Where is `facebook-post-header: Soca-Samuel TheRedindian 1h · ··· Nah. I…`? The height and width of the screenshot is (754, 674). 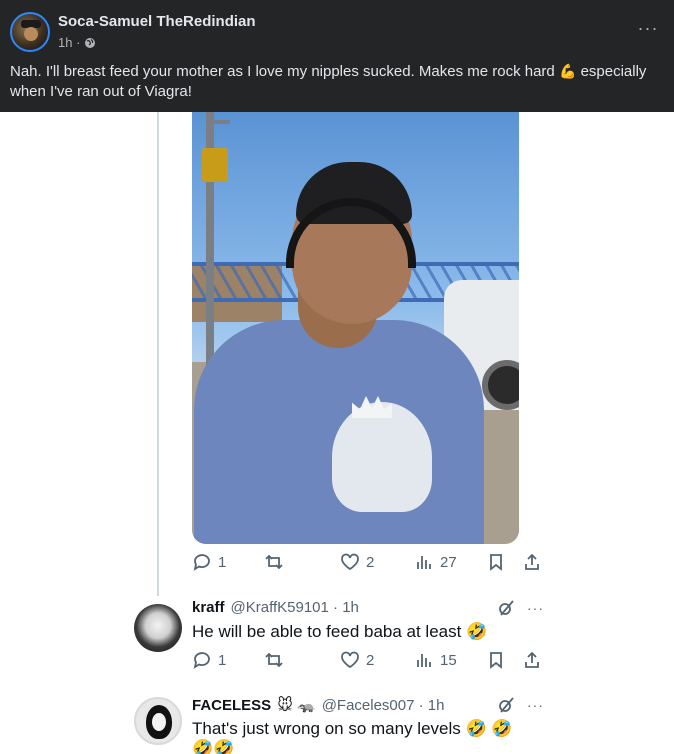
facebook-post-header: Soca-Samuel TheRedindian 1h · ··· Nah. I… is located at coordinates (337, 56).